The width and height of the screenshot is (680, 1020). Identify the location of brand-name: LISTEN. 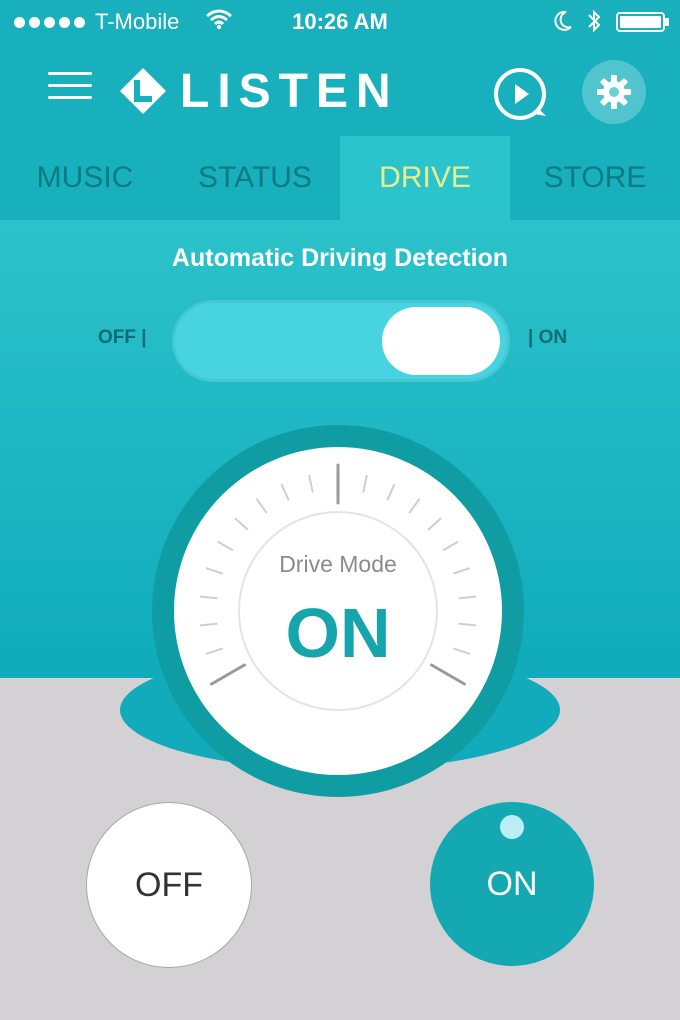
(289, 91).